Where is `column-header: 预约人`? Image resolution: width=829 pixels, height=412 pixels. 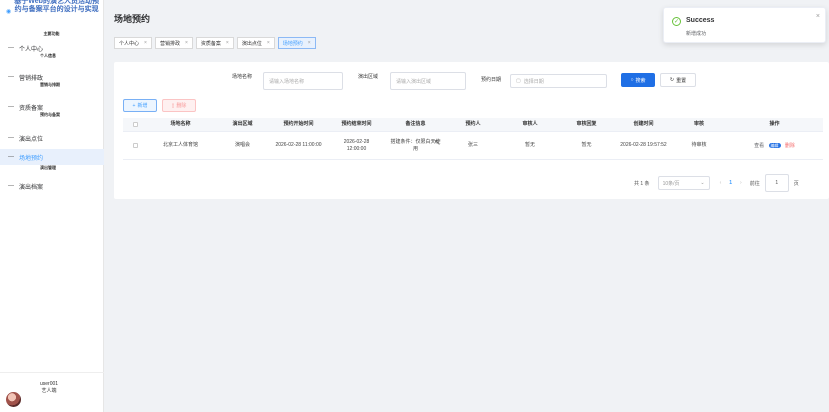 column-header: 预约人 is located at coordinates (473, 124).